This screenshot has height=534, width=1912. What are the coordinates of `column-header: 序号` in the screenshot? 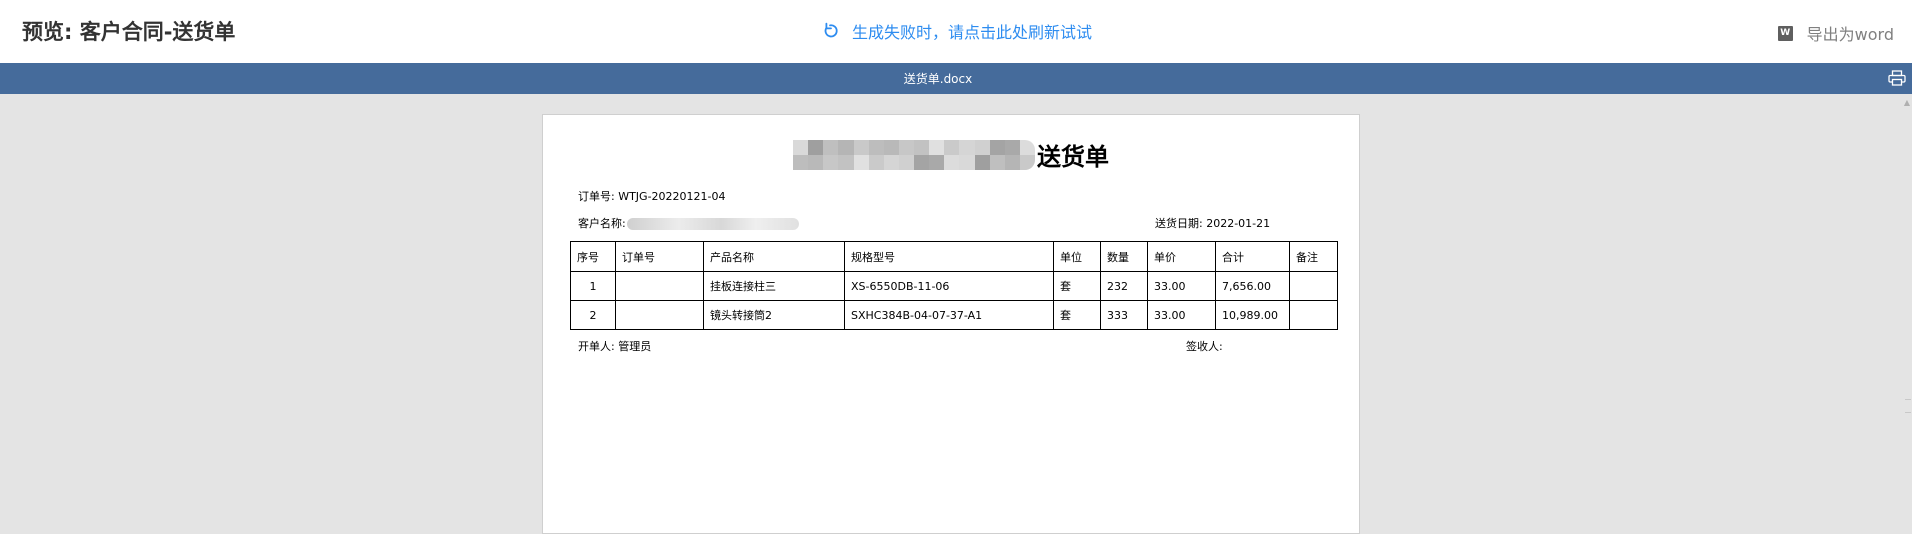 It's located at (593, 256).